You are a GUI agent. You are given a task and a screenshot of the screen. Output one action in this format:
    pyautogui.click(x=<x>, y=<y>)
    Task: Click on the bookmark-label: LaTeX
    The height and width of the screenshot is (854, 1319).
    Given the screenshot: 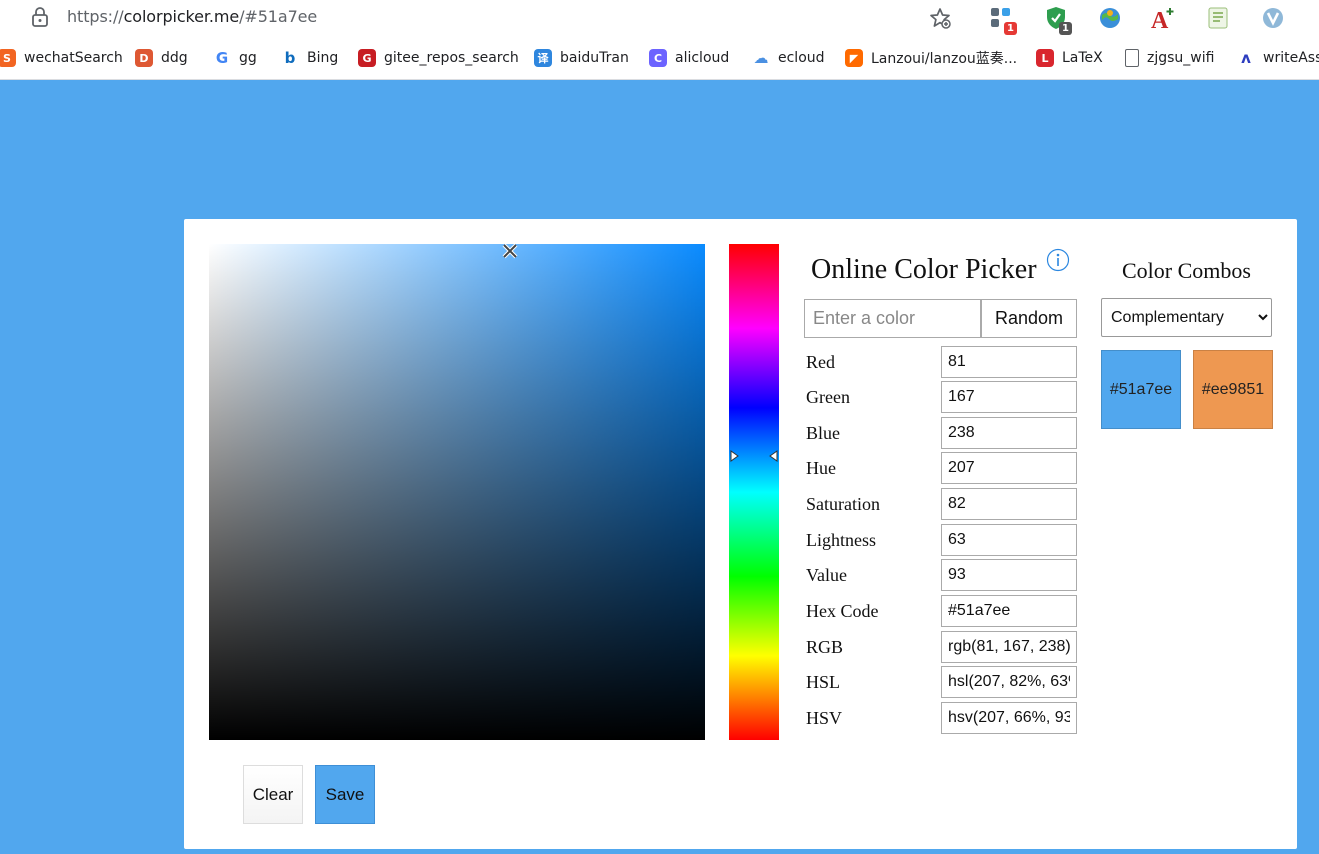 What is the action you would take?
    pyautogui.click(x=1082, y=58)
    